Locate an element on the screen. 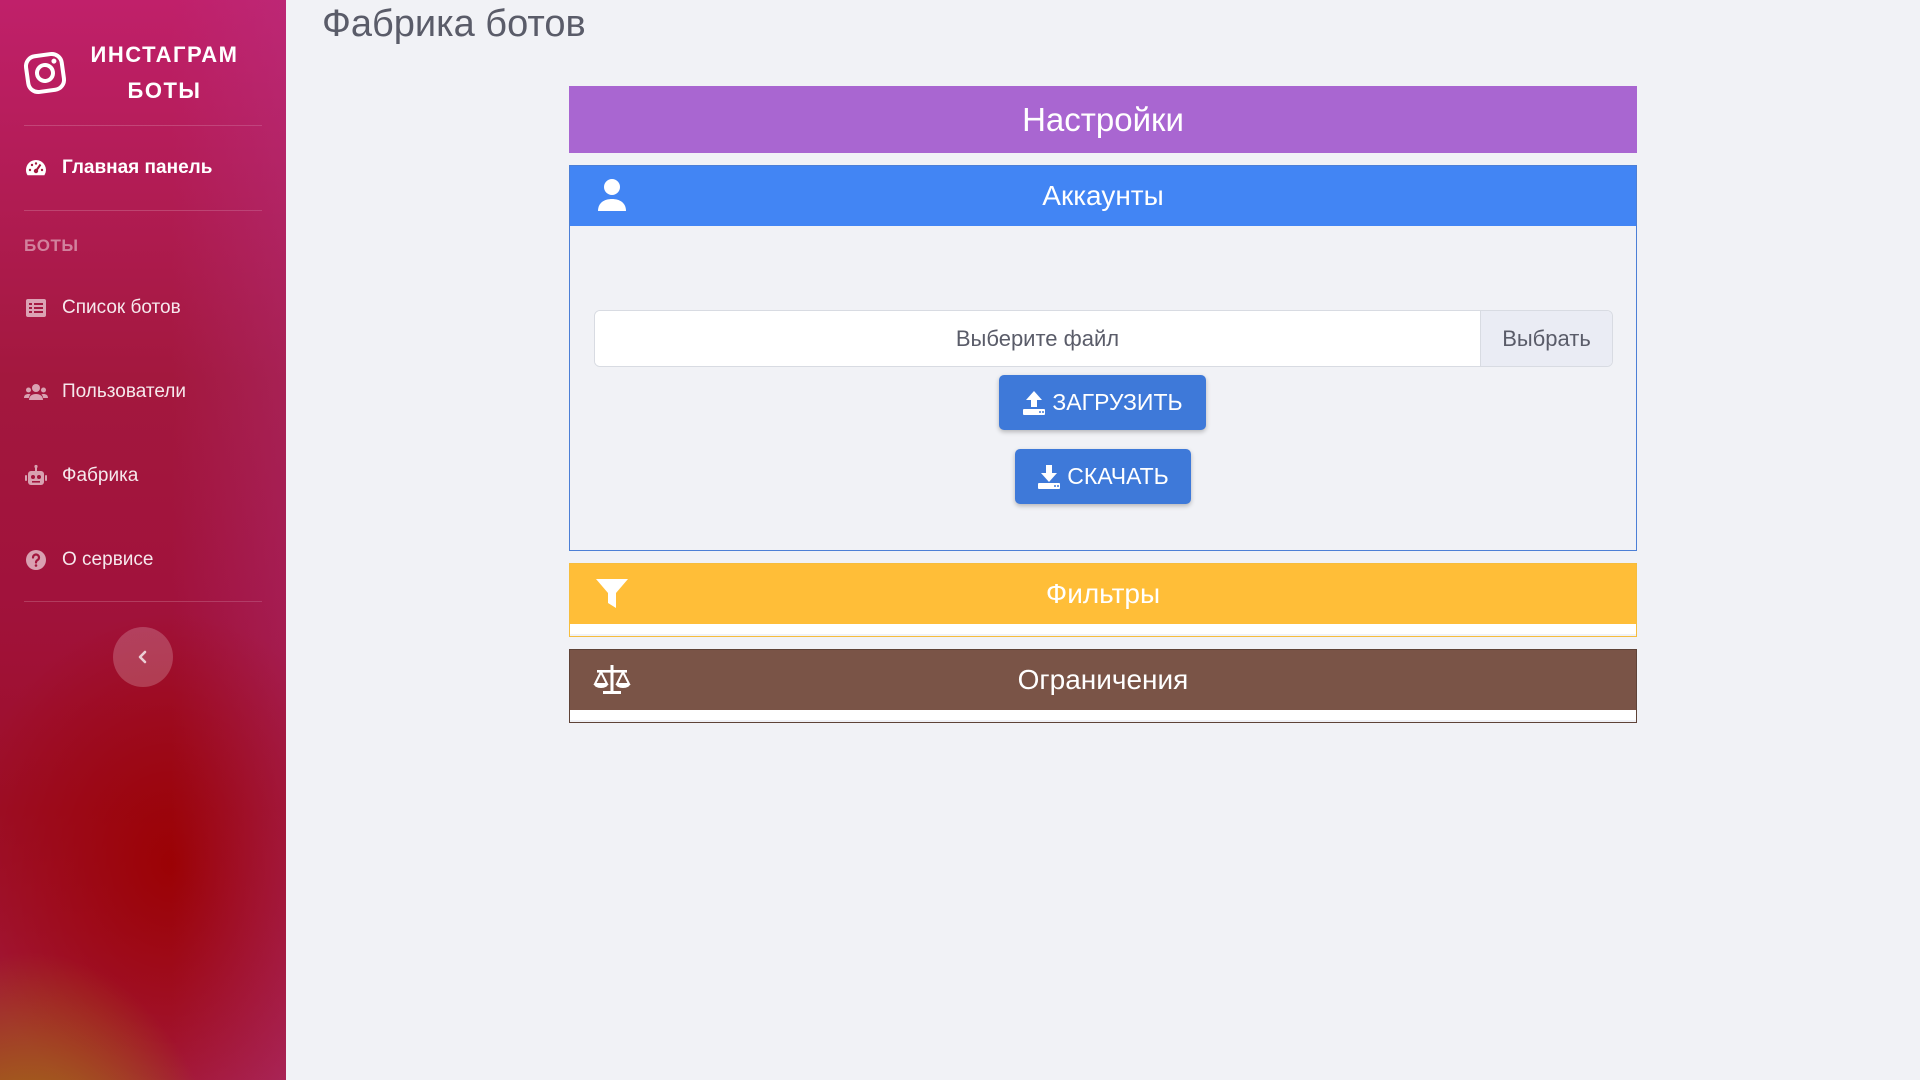  filters-card: Фильтры is located at coordinates (1103, 600).